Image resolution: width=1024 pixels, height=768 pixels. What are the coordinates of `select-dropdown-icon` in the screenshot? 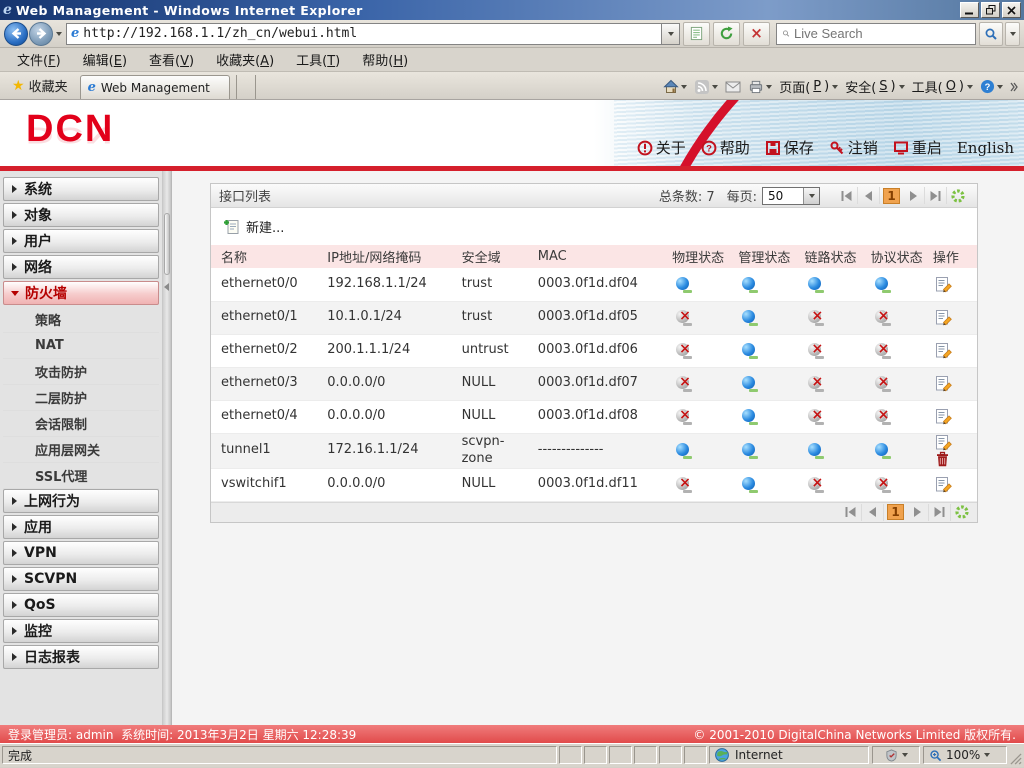 It's located at (811, 195).